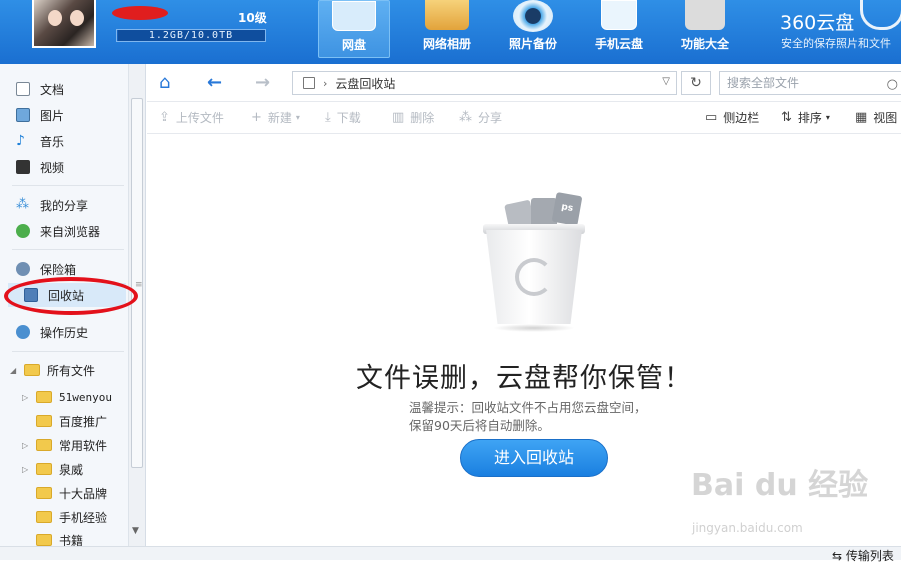  What do you see at coordinates (532, 44) in the screenshot?
I see `tab-label: 照片备份` at bounding box center [532, 44].